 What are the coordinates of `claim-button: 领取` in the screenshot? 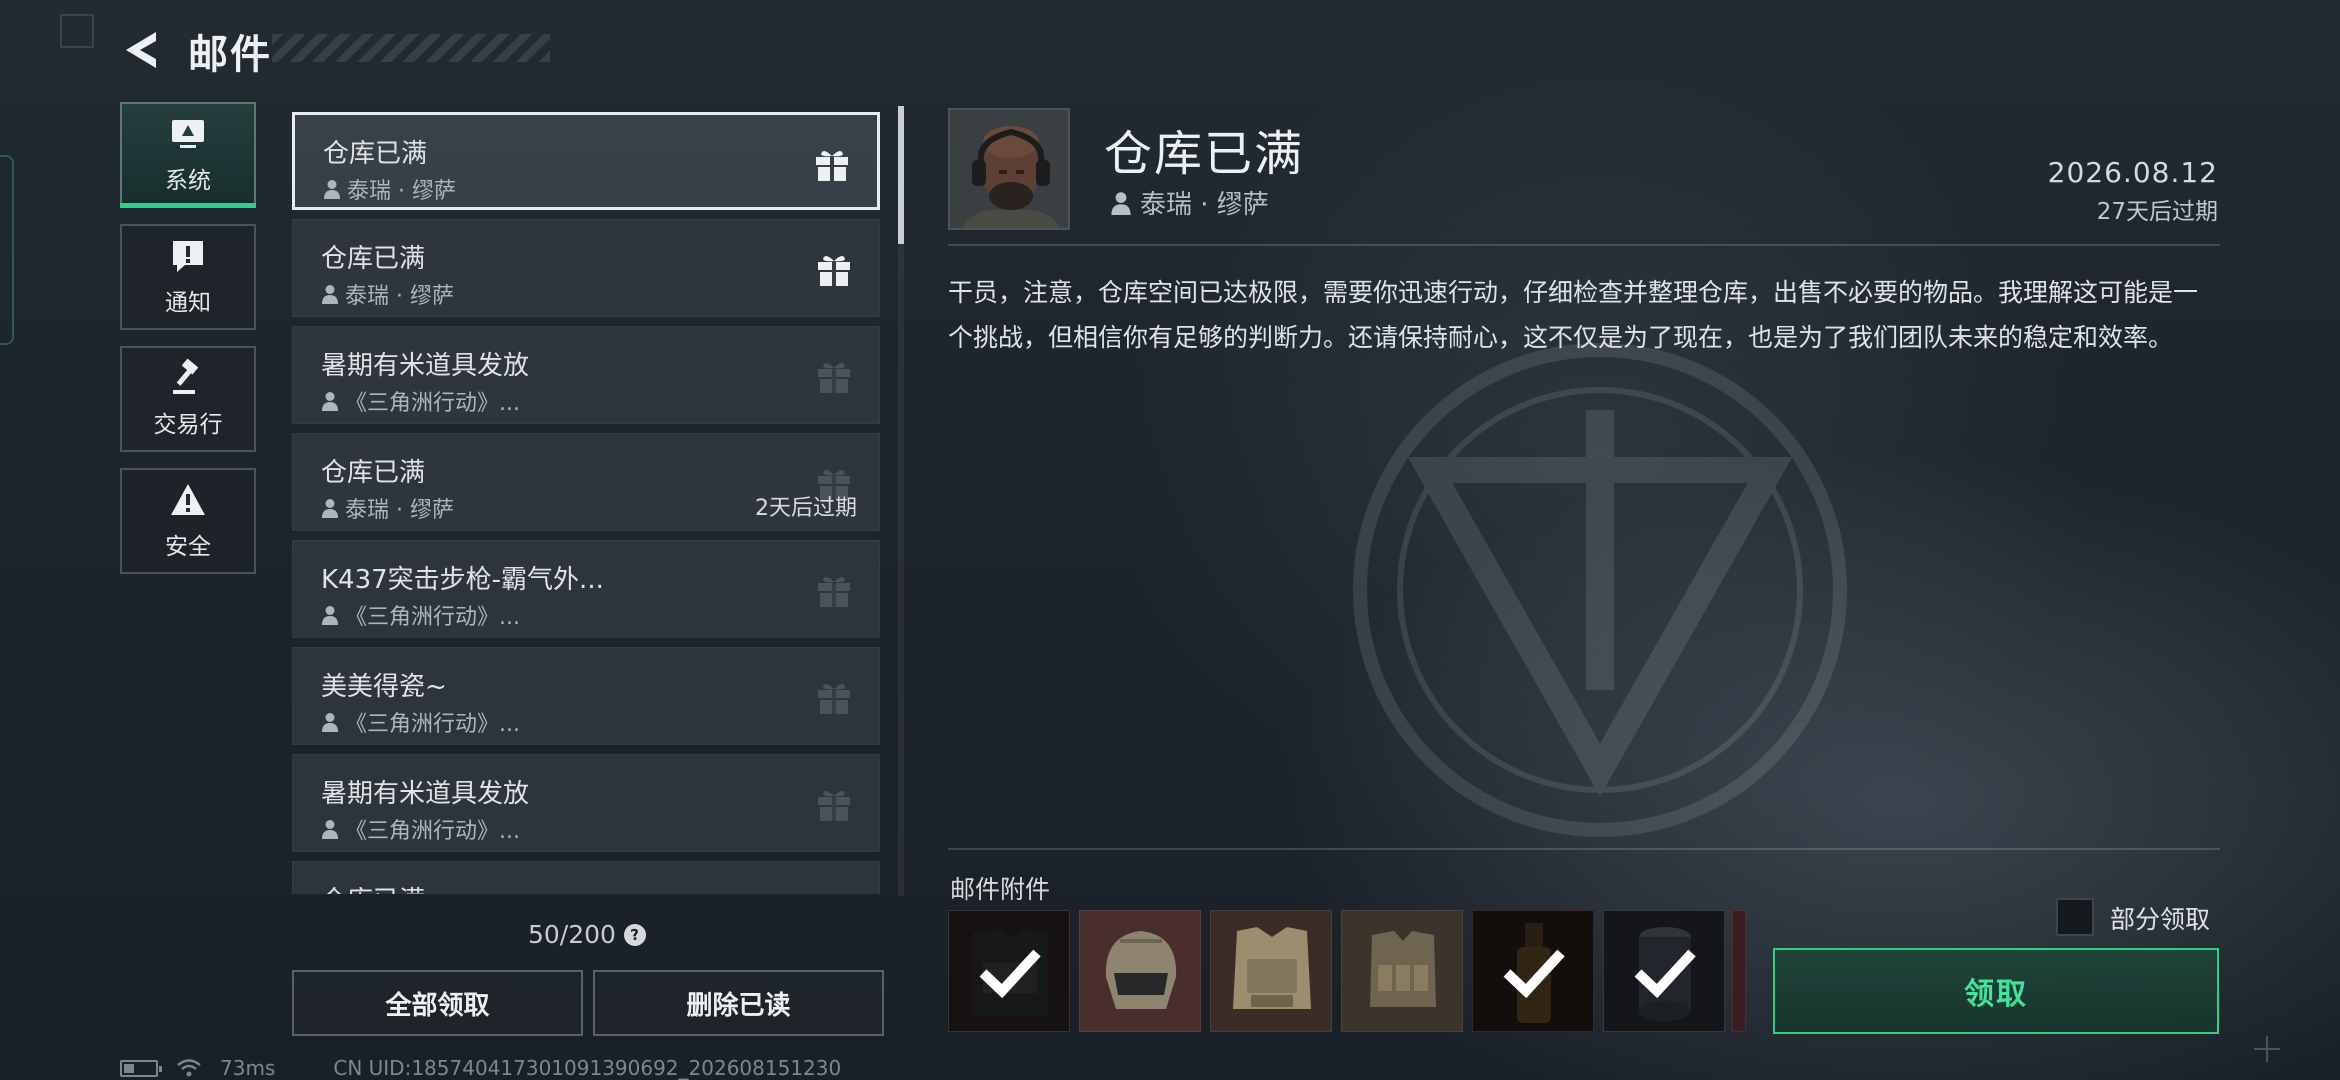 It's located at (1996, 991).